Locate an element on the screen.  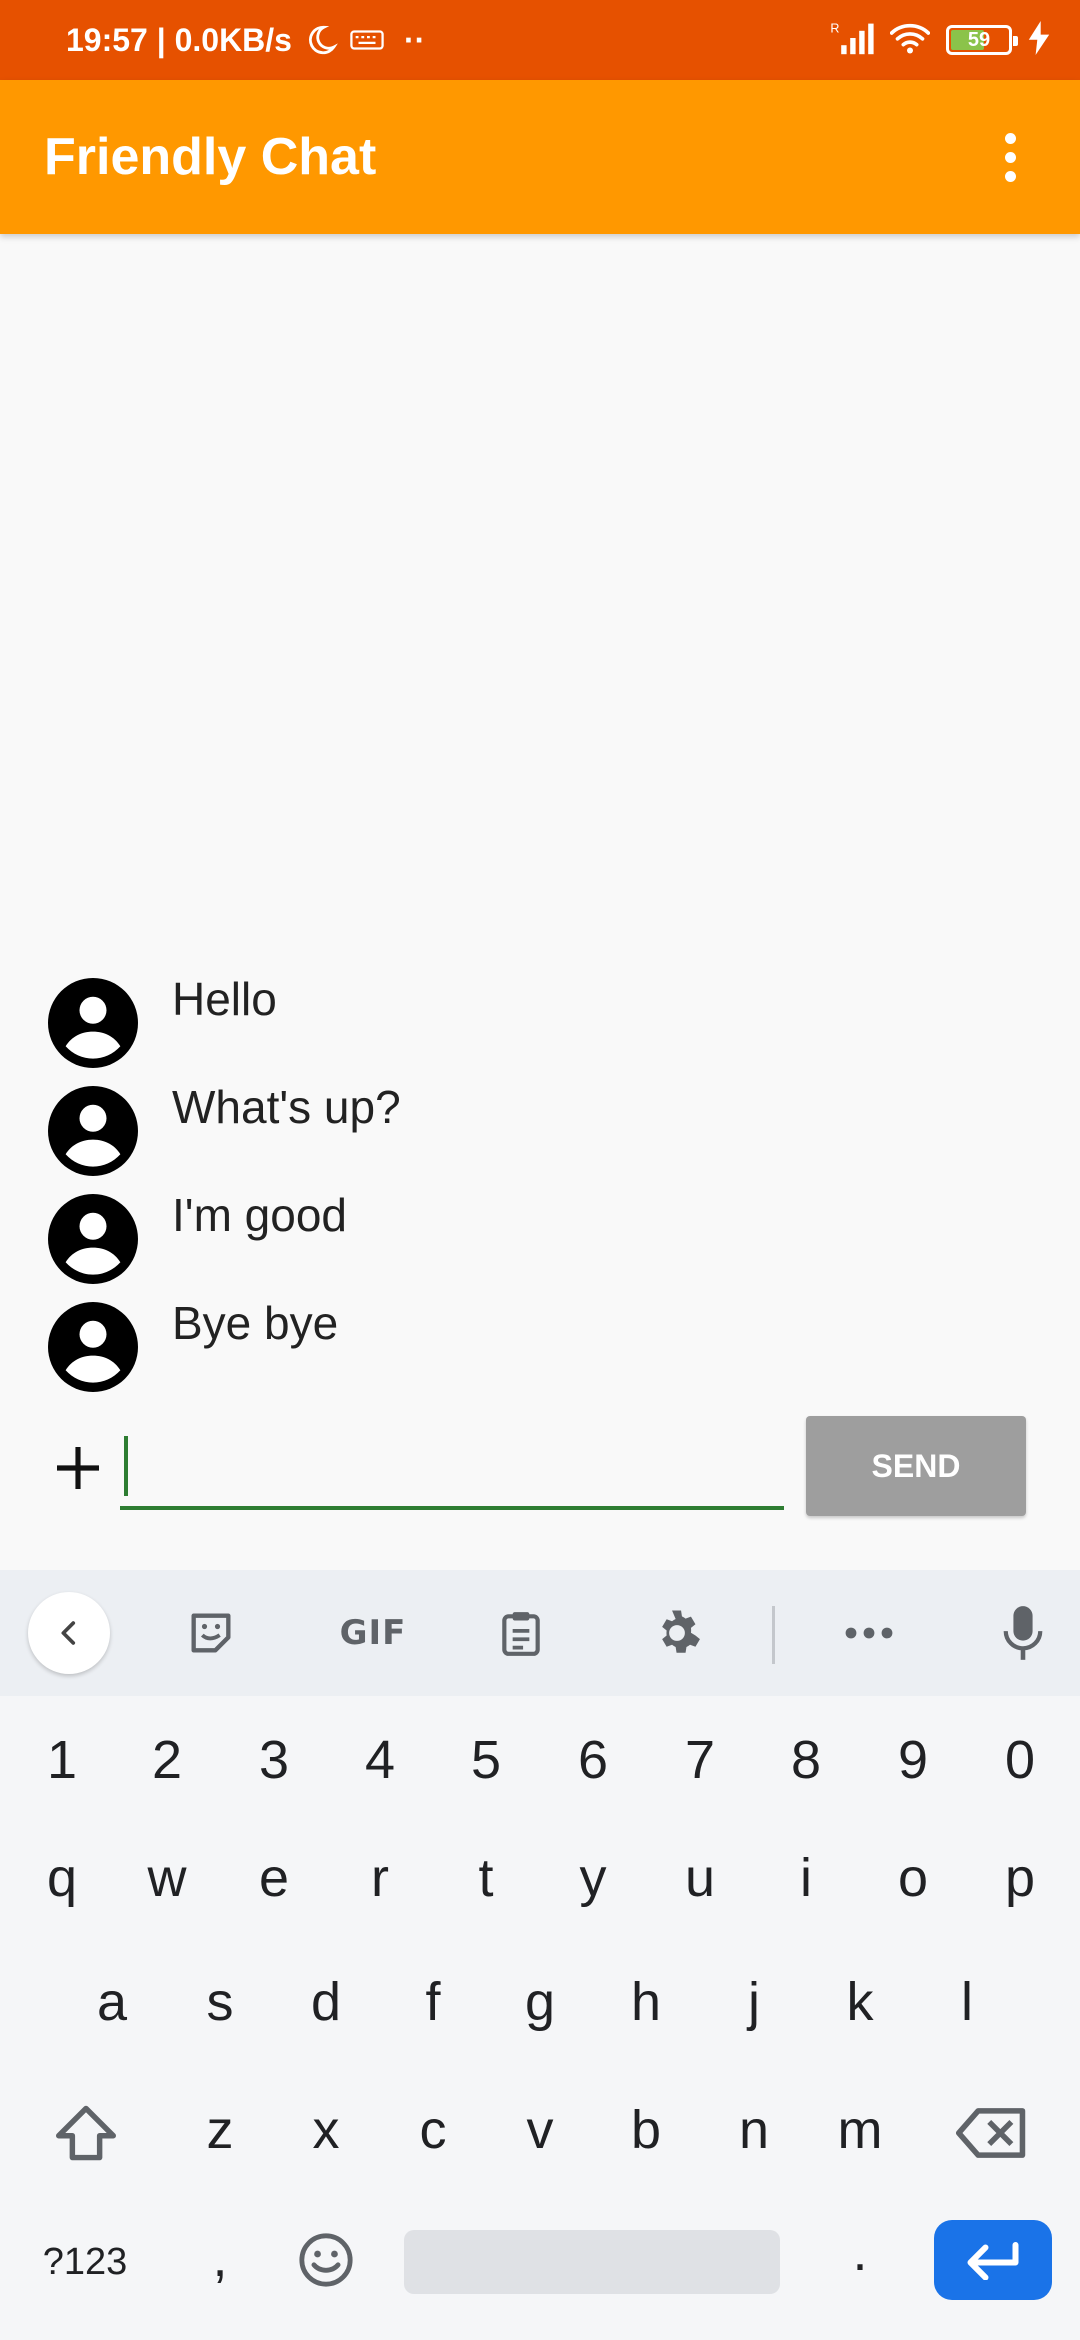
key-8: 8 is located at coordinates (806, 1760).